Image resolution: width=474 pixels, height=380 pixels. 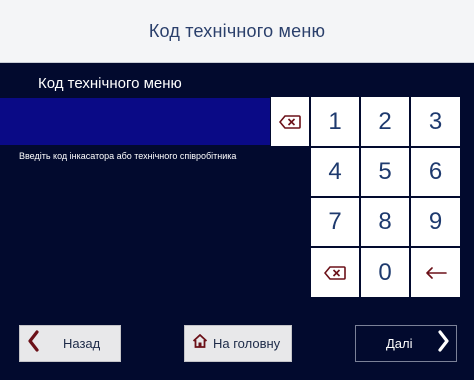 I want to click on page-title: Код технічного меню, so click(x=237, y=30).